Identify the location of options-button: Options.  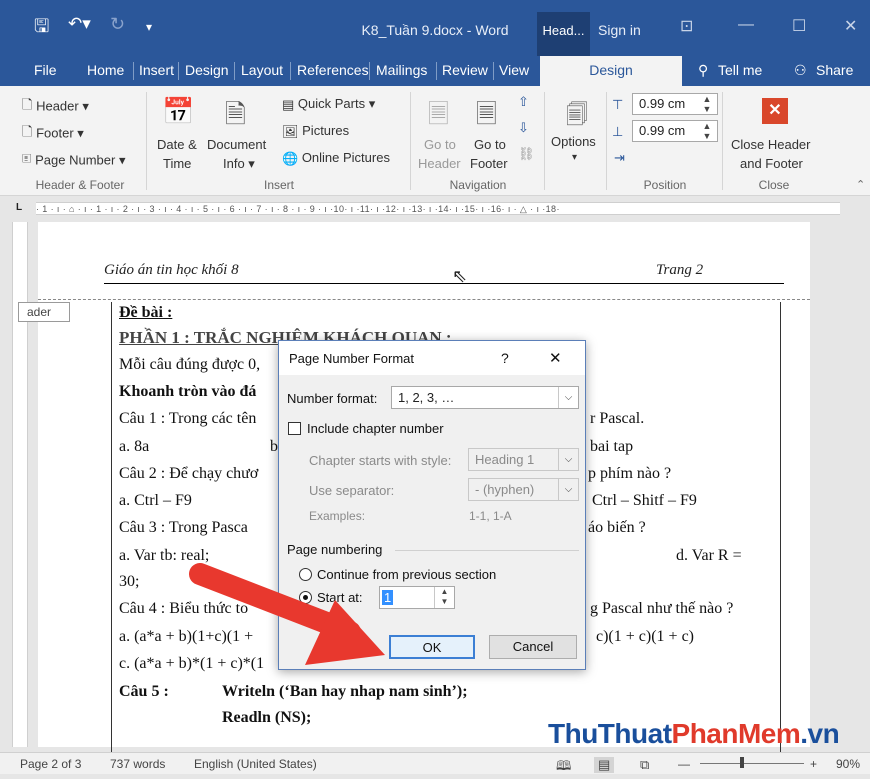
(573, 141).